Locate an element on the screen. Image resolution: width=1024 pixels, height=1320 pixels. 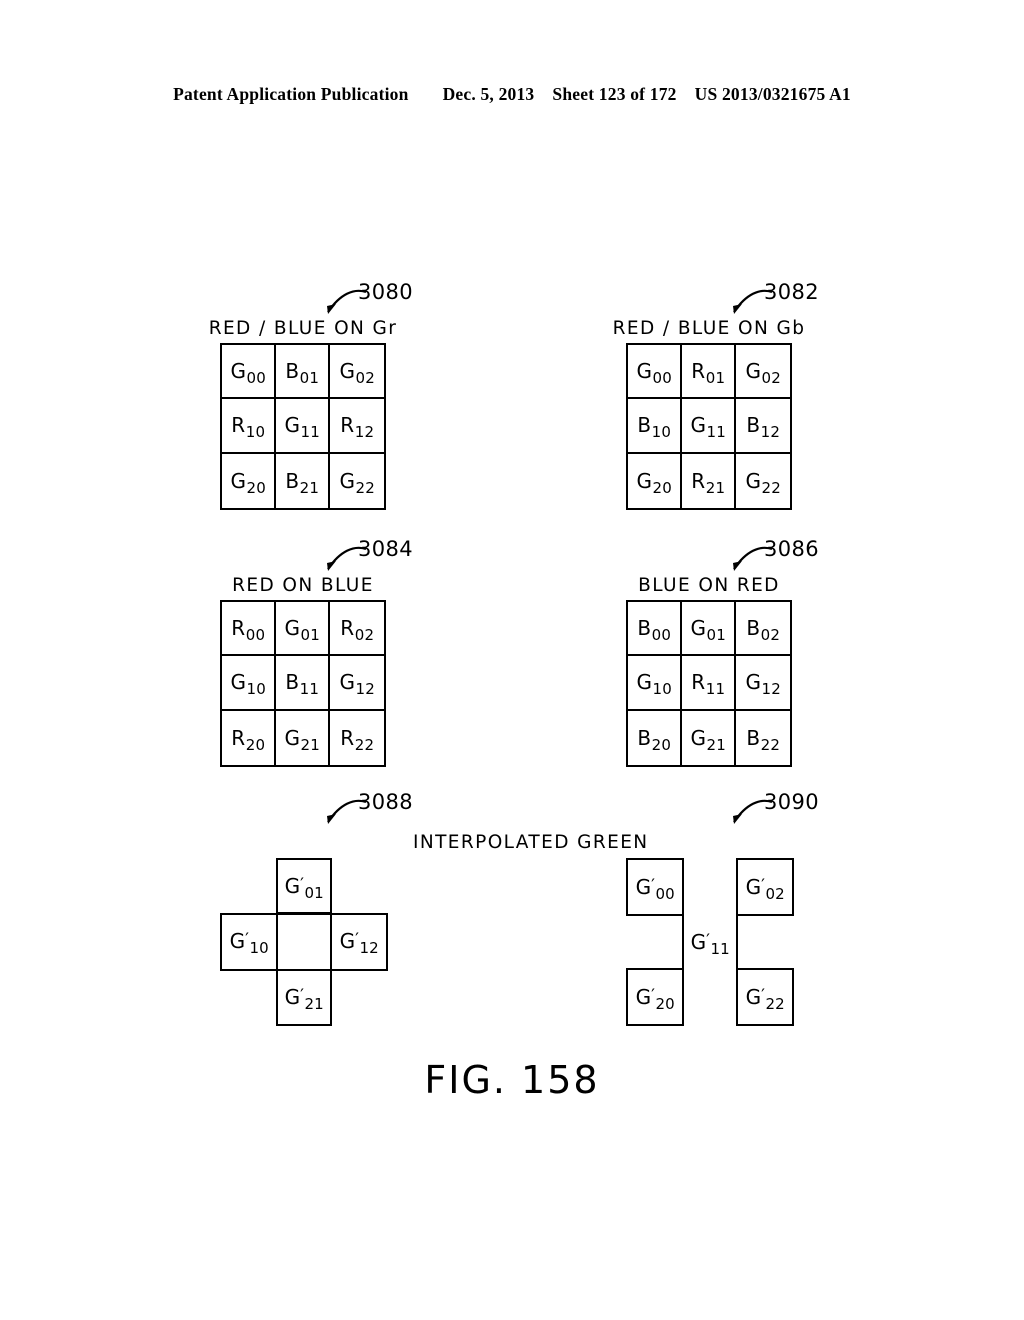
grid-cell: G22 is located at coordinates (357, 481).